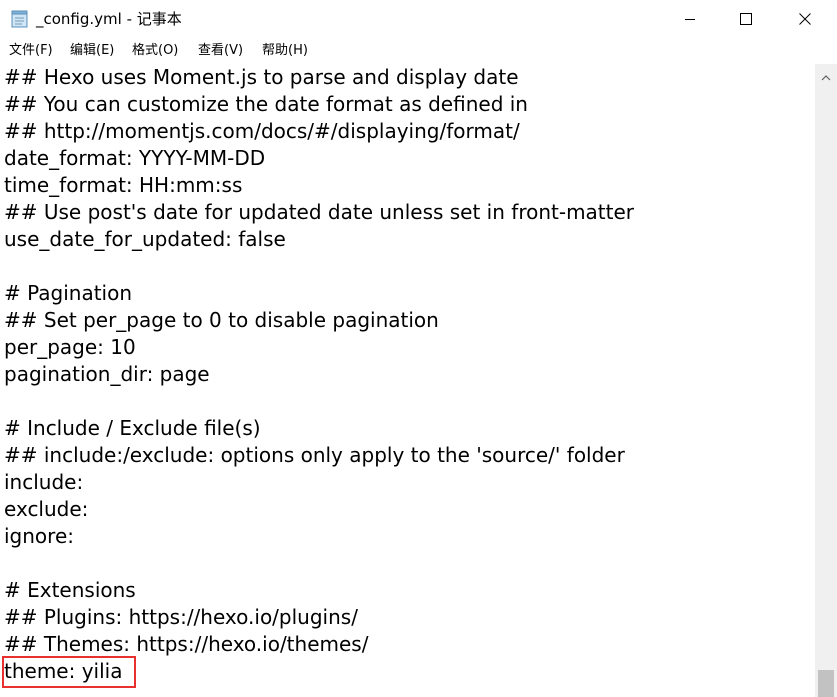 The image size is (837, 697). I want to click on maximize-icon, so click(746, 19).